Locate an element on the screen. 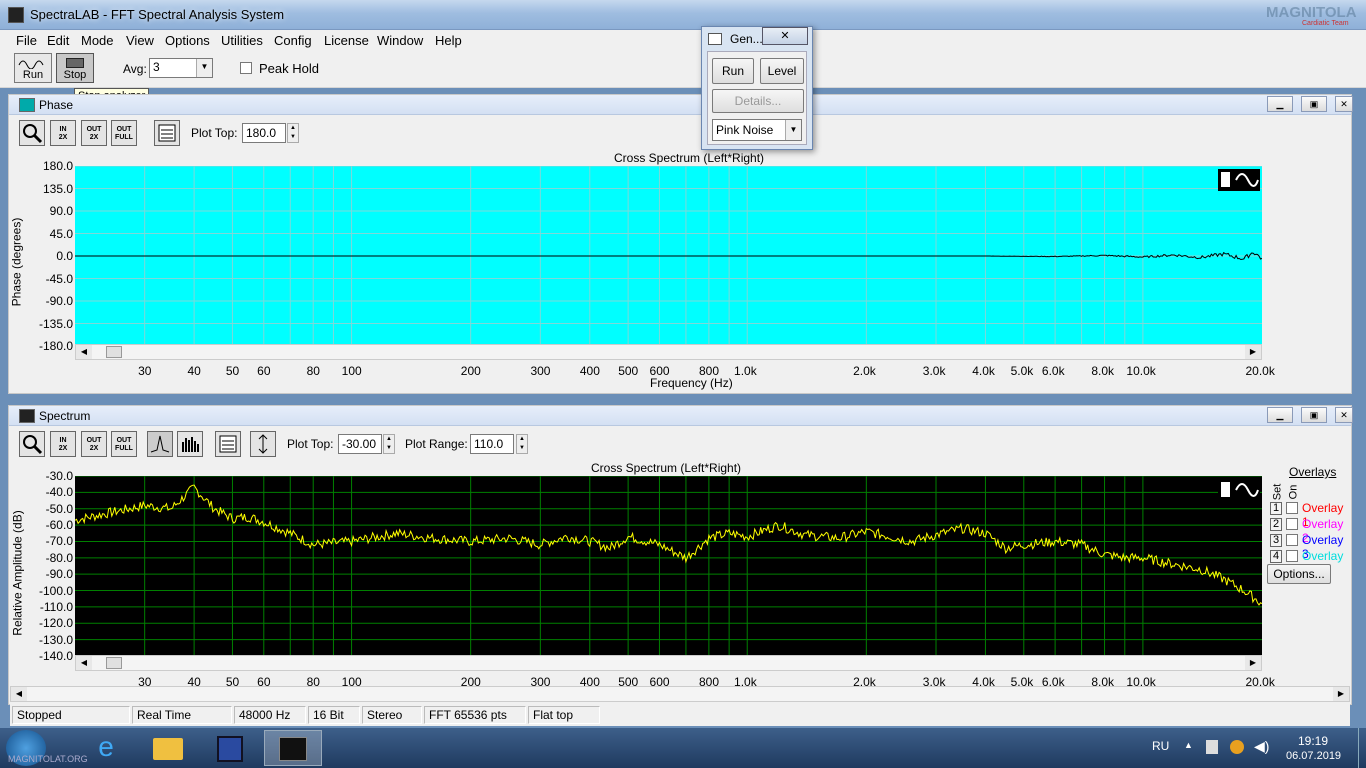 The height and width of the screenshot is (768, 1366). floppy-icon is located at coordinates (230, 748).